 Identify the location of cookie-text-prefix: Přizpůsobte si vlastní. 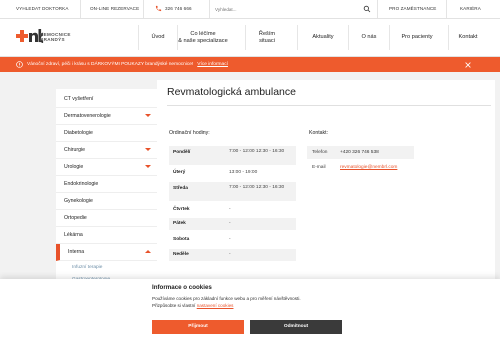
(174, 305).